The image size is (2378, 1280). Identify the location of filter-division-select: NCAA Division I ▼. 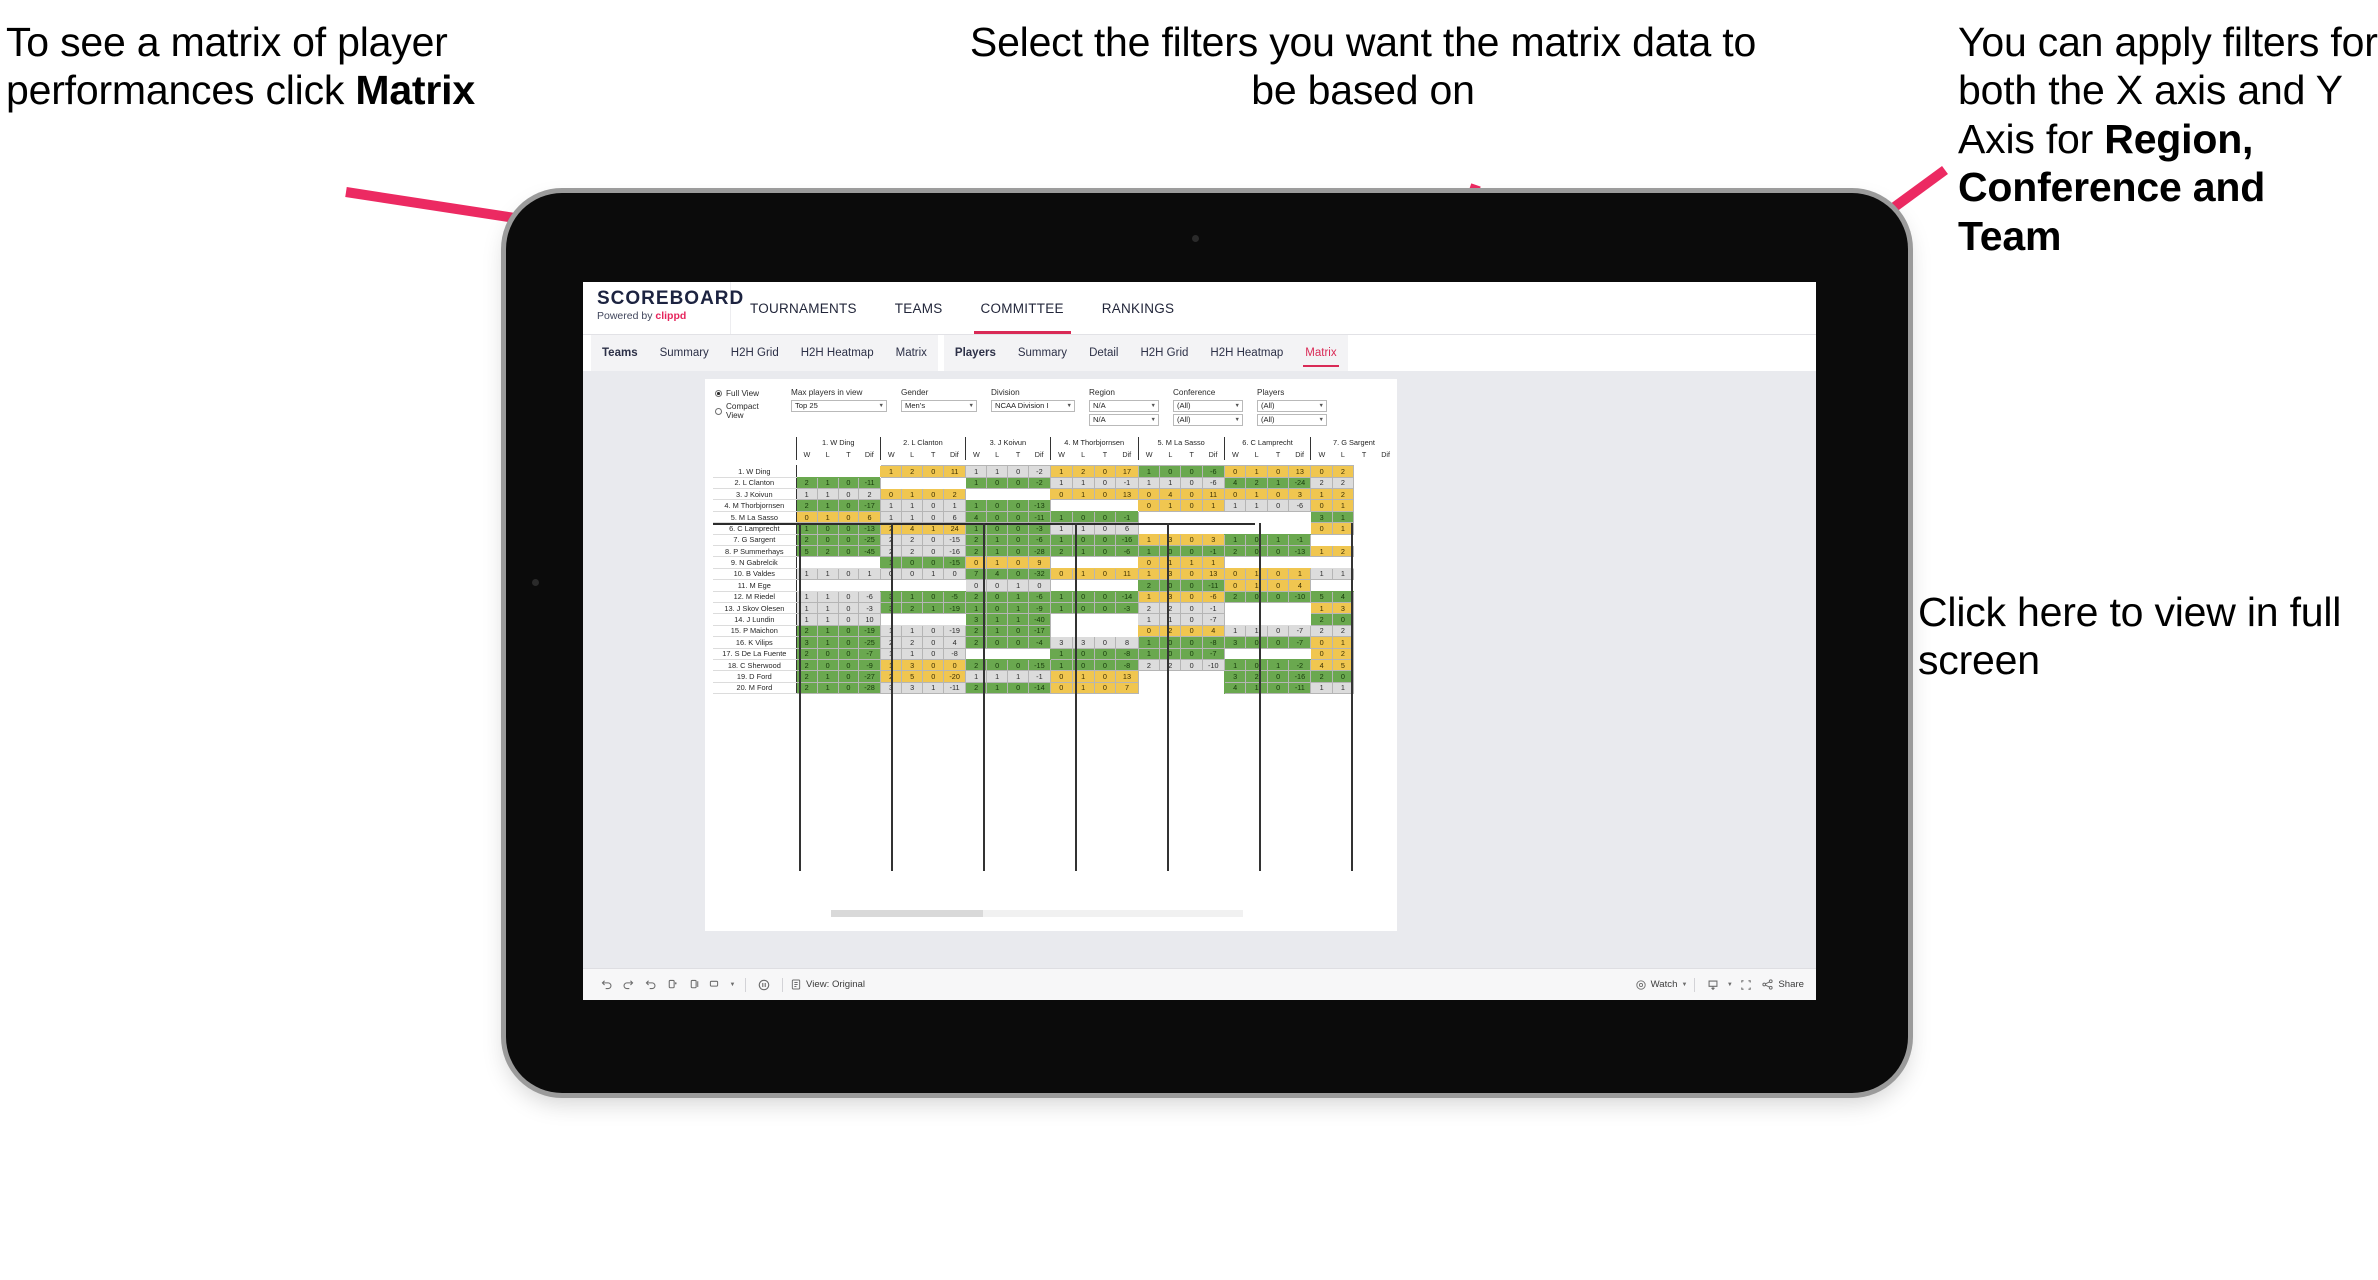
(1033, 405).